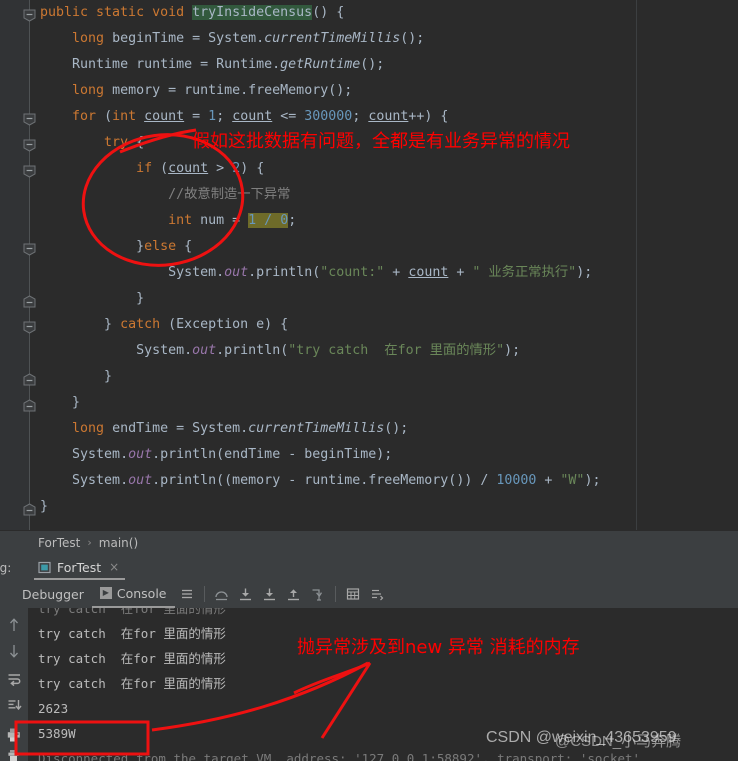  I want to click on force-step-into-icon, so click(270, 594).